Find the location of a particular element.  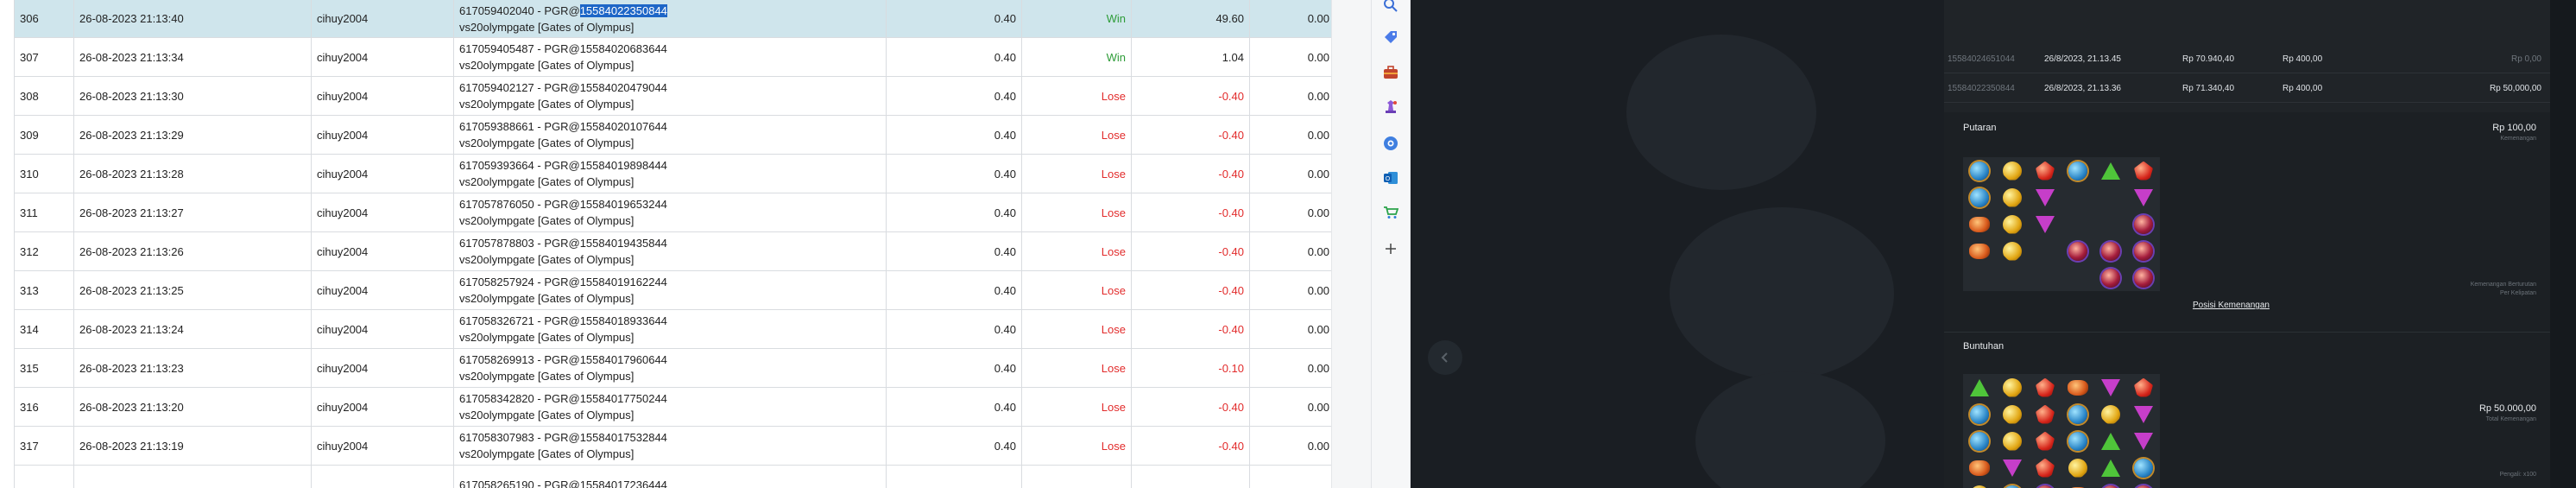

row-description: 617058265190 - PGR@15584017236444 is located at coordinates (670, 476).